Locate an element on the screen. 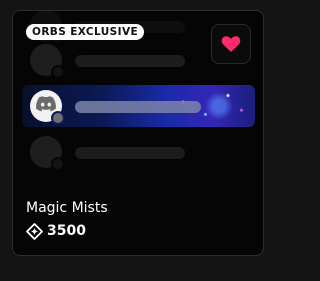  favorite-button is located at coordinates (231, 44).